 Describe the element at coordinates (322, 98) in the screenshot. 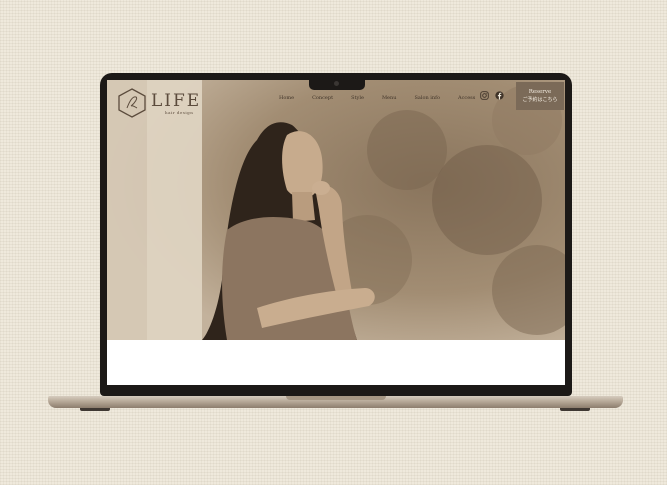

I see `nav-item-concept: Concept` at that location.